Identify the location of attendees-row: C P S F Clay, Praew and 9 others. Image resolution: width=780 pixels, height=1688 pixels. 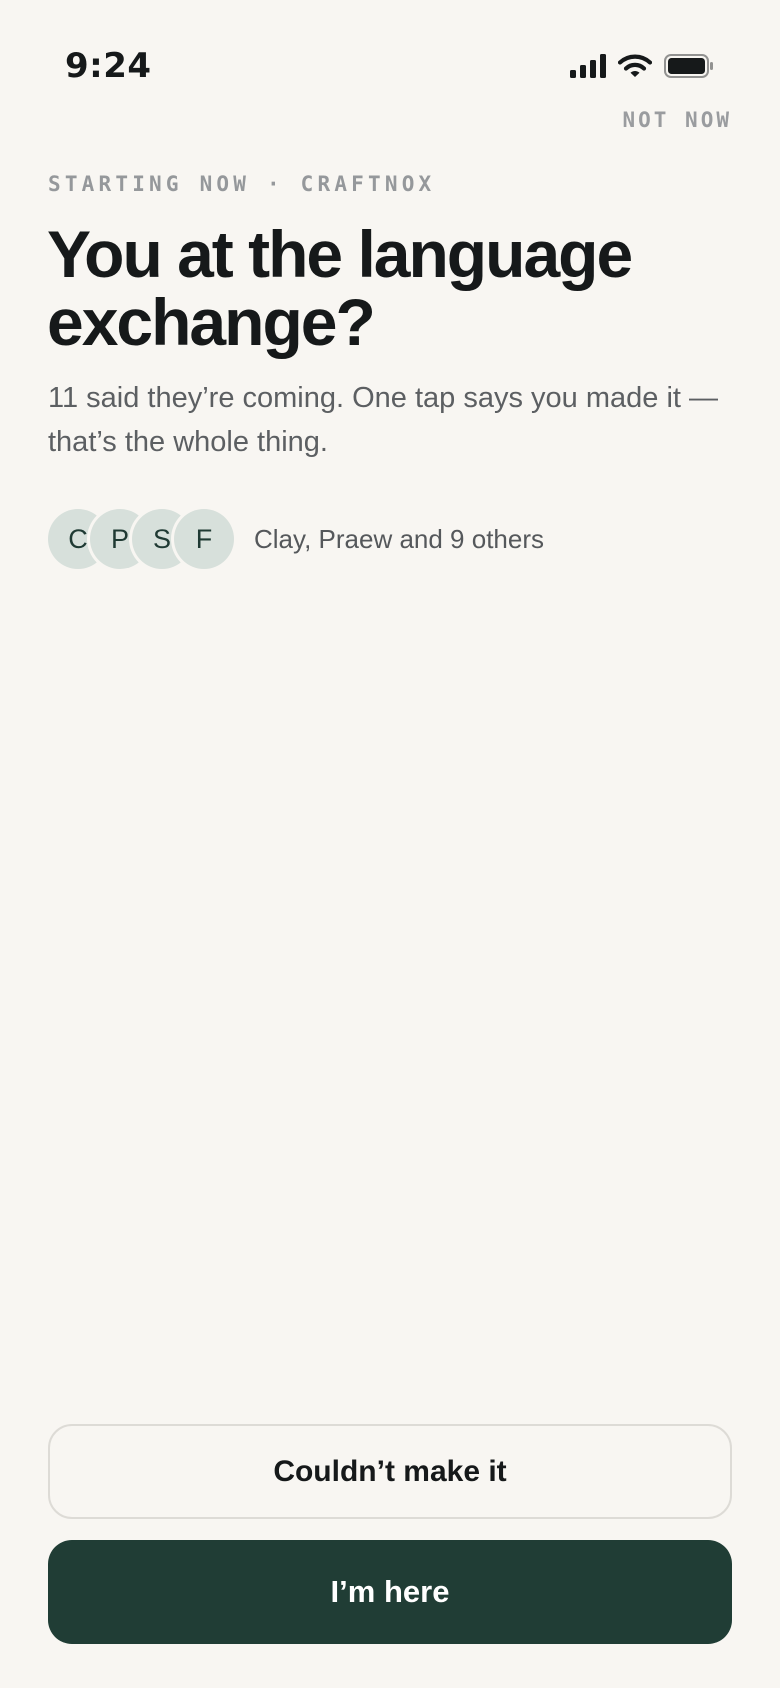
(296, 539).